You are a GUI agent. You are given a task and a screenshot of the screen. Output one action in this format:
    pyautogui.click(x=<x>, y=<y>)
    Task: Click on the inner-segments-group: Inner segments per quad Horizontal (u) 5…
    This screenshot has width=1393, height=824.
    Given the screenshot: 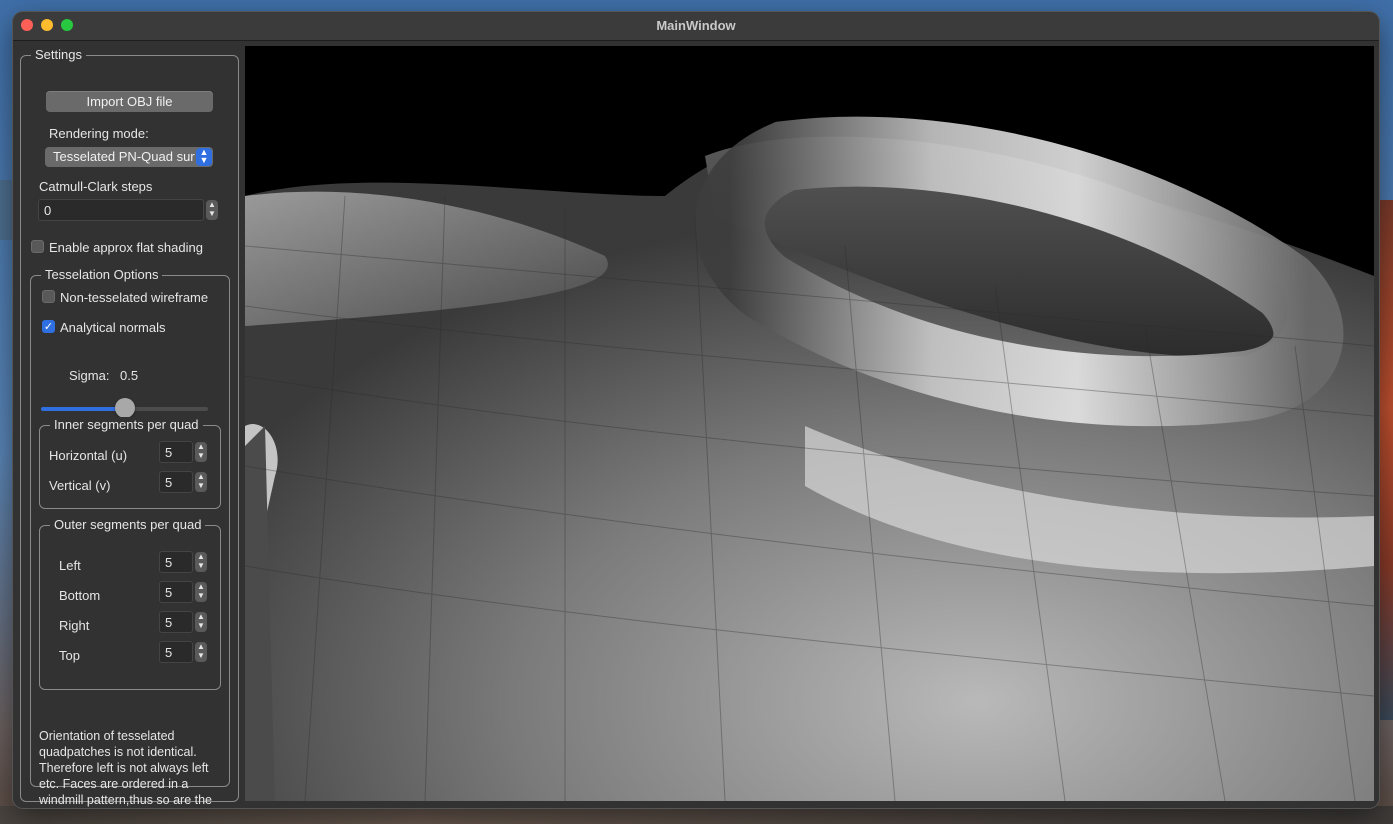 What is the action you would take?
    pyautogui.click(x=130, y=463)
    